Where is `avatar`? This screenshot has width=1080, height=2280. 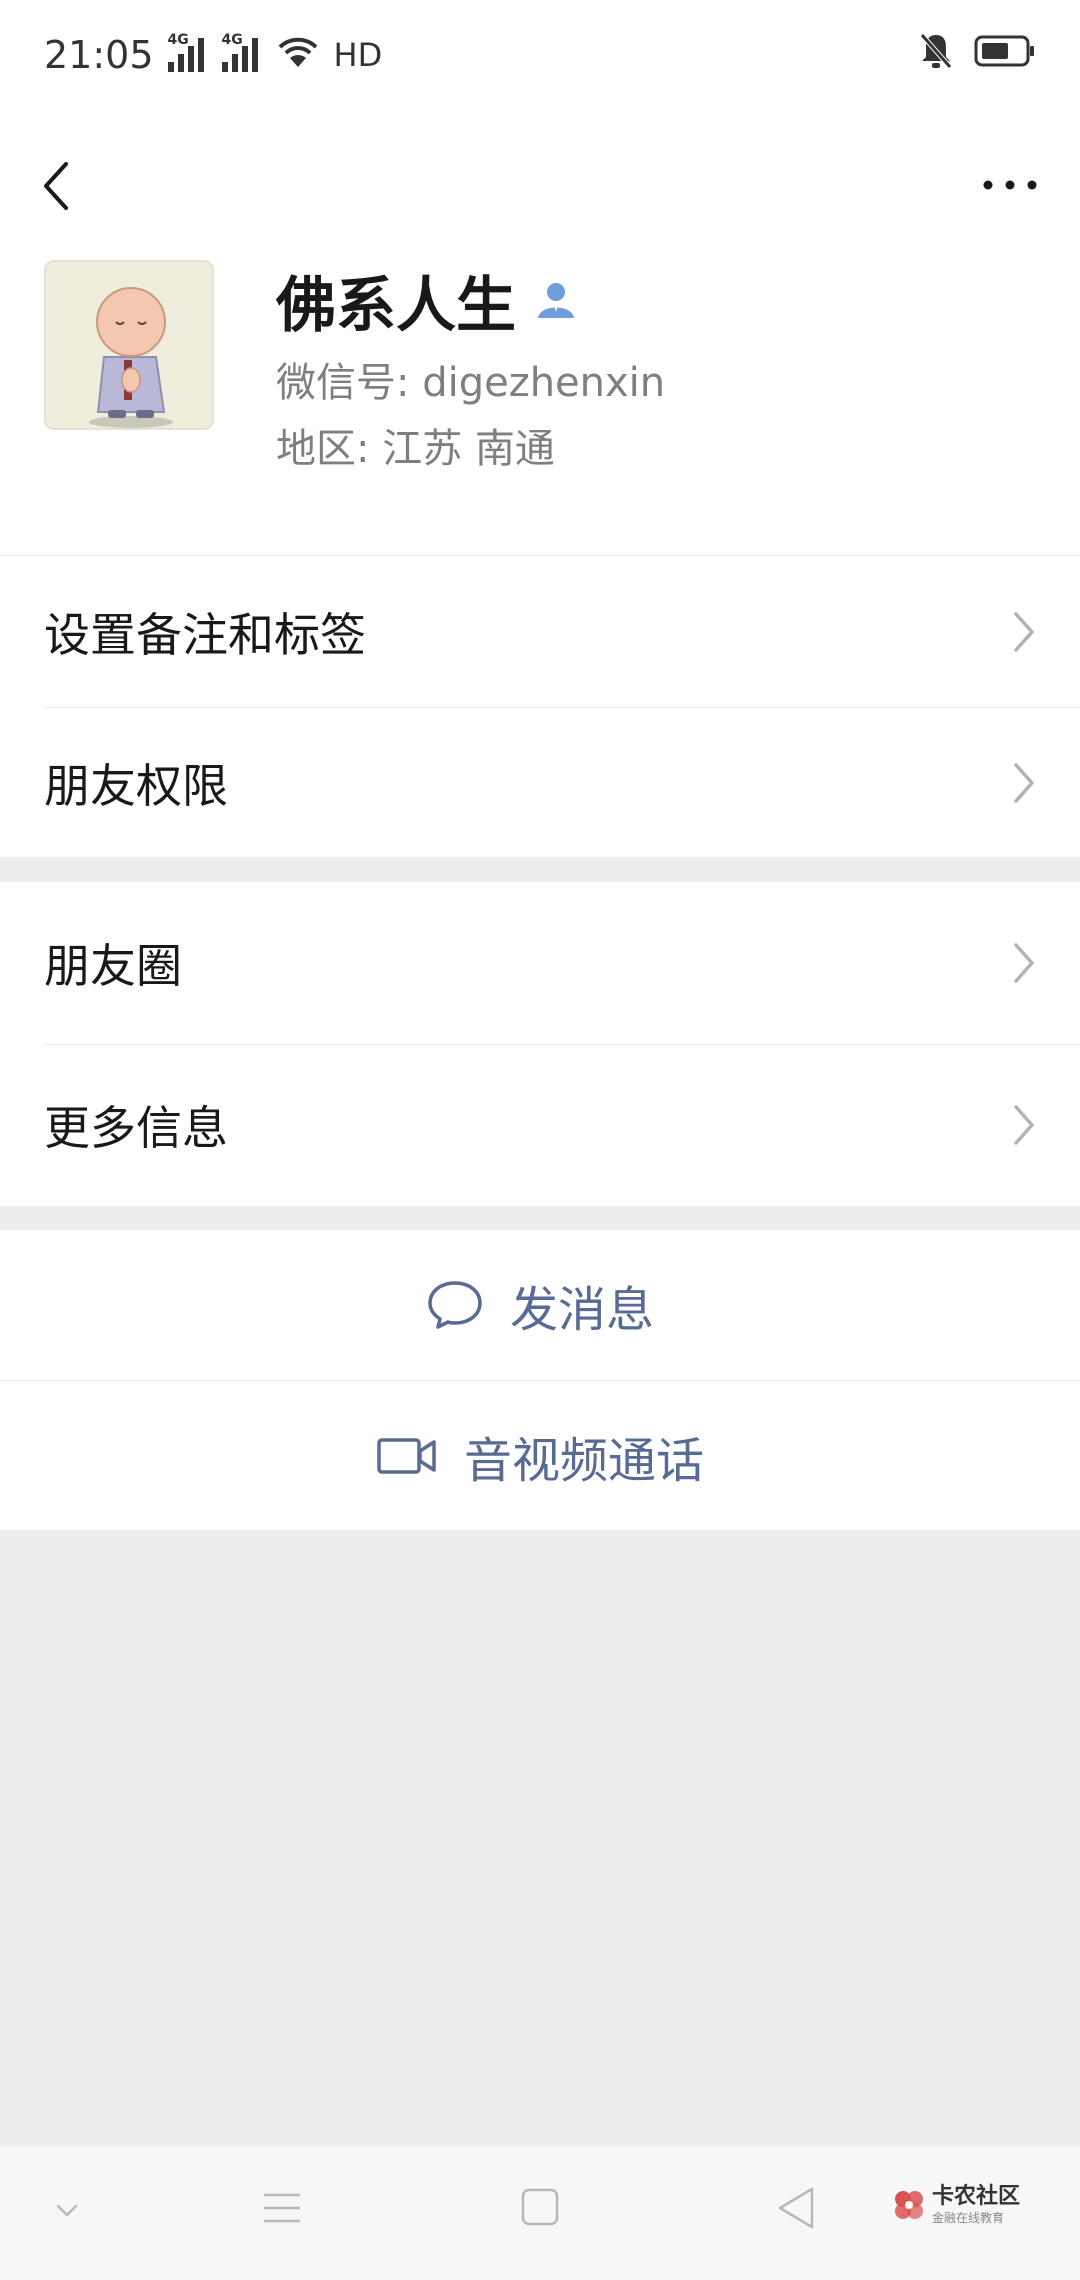 avatar is located at coordinates (129, 345).